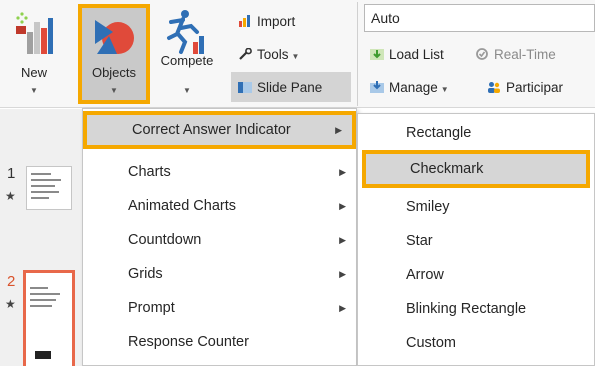 The image size is (595, 366). Describe the element at coordinates (219, 274) in the screenshot. I see `menu-item-grids: Grids ▶` at that location.